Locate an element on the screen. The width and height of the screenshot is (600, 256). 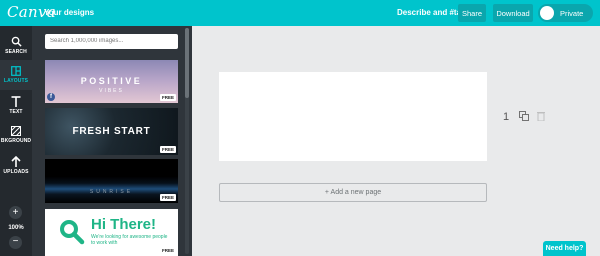
trash-icon is located at coordinates (541, 116).